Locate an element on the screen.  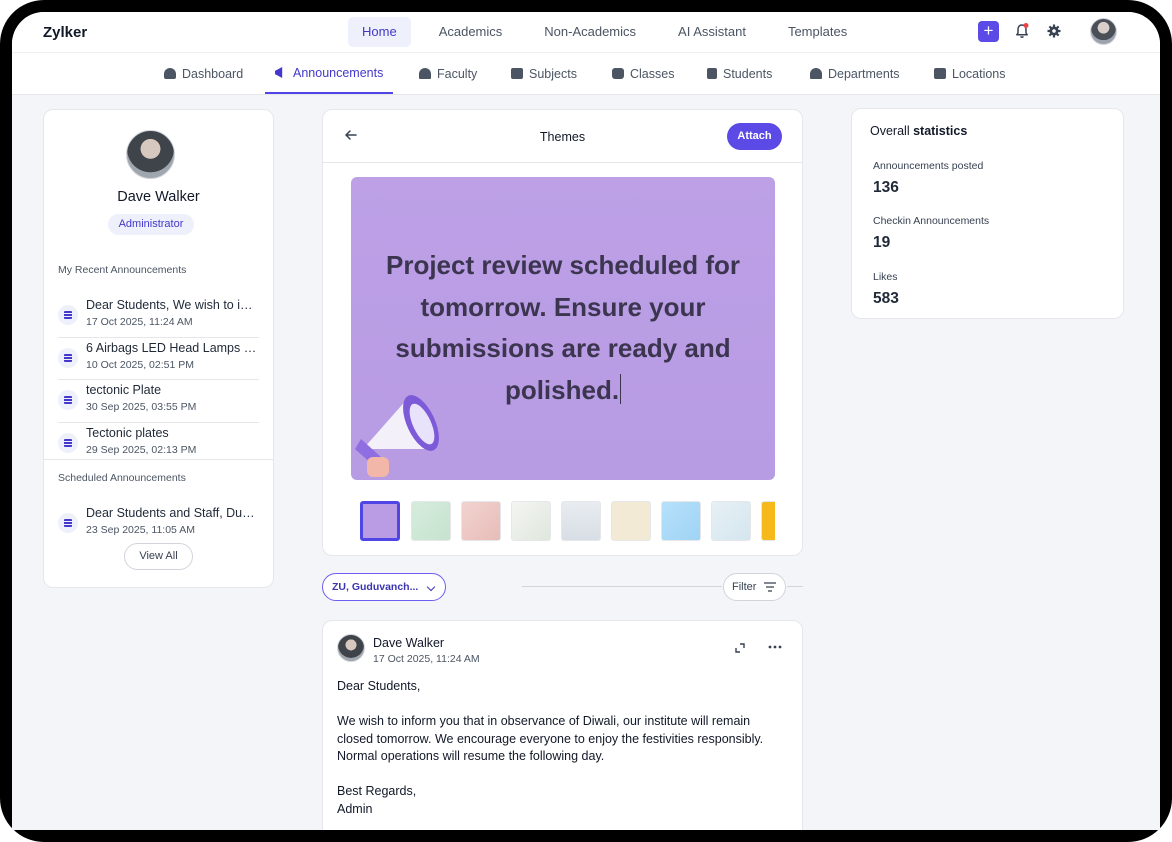
theme-thumb-studio is located at coordinates (581, 521).